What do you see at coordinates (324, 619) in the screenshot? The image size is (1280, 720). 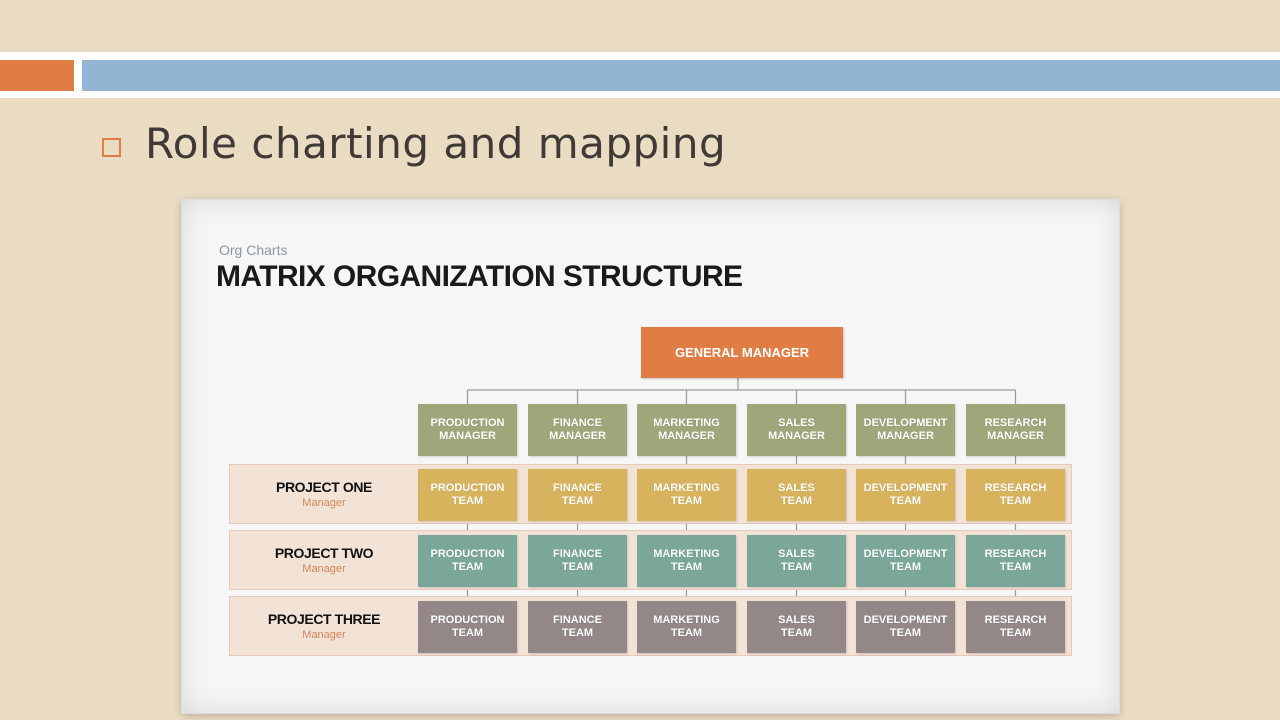 I see `project-name: PROJECT THREE` at bounding box center [324, 619].